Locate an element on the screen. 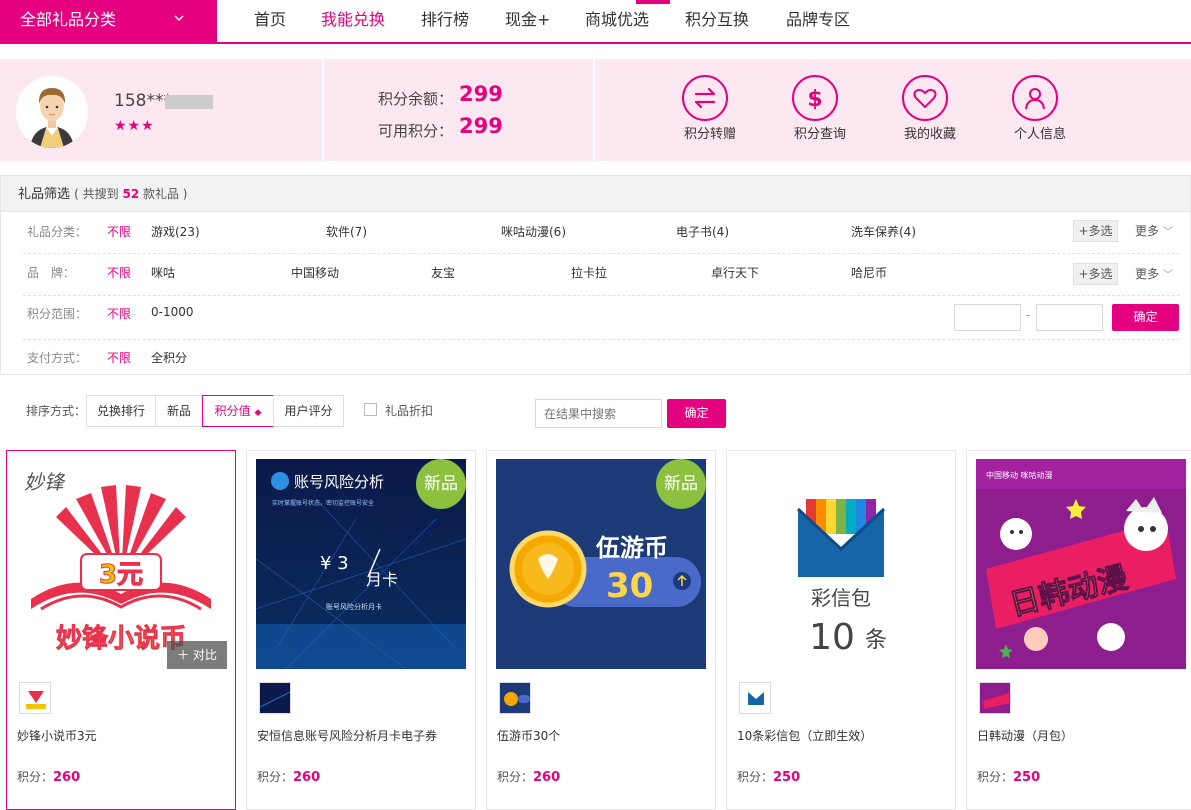 The height and width of the screenshot is (810, 1191). product-image-title: 伍游币 is located at coordinates (632, 548).